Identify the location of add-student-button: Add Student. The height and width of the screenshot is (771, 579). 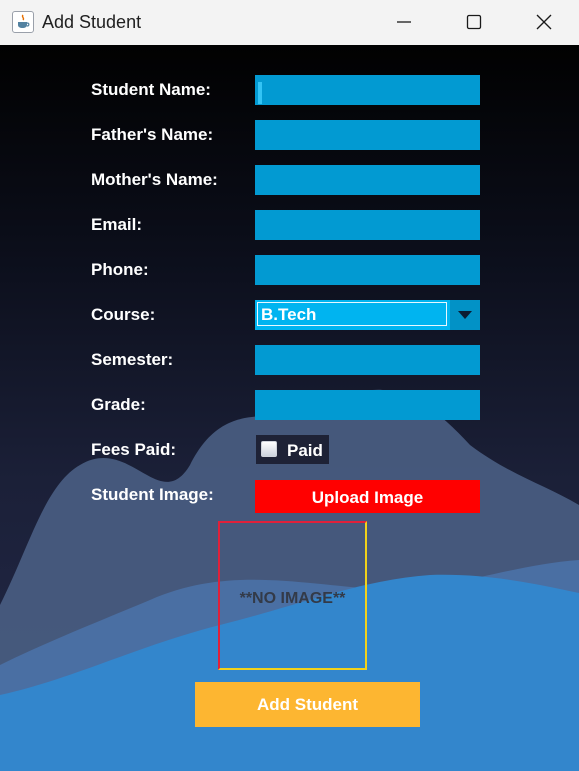
(307, 704).